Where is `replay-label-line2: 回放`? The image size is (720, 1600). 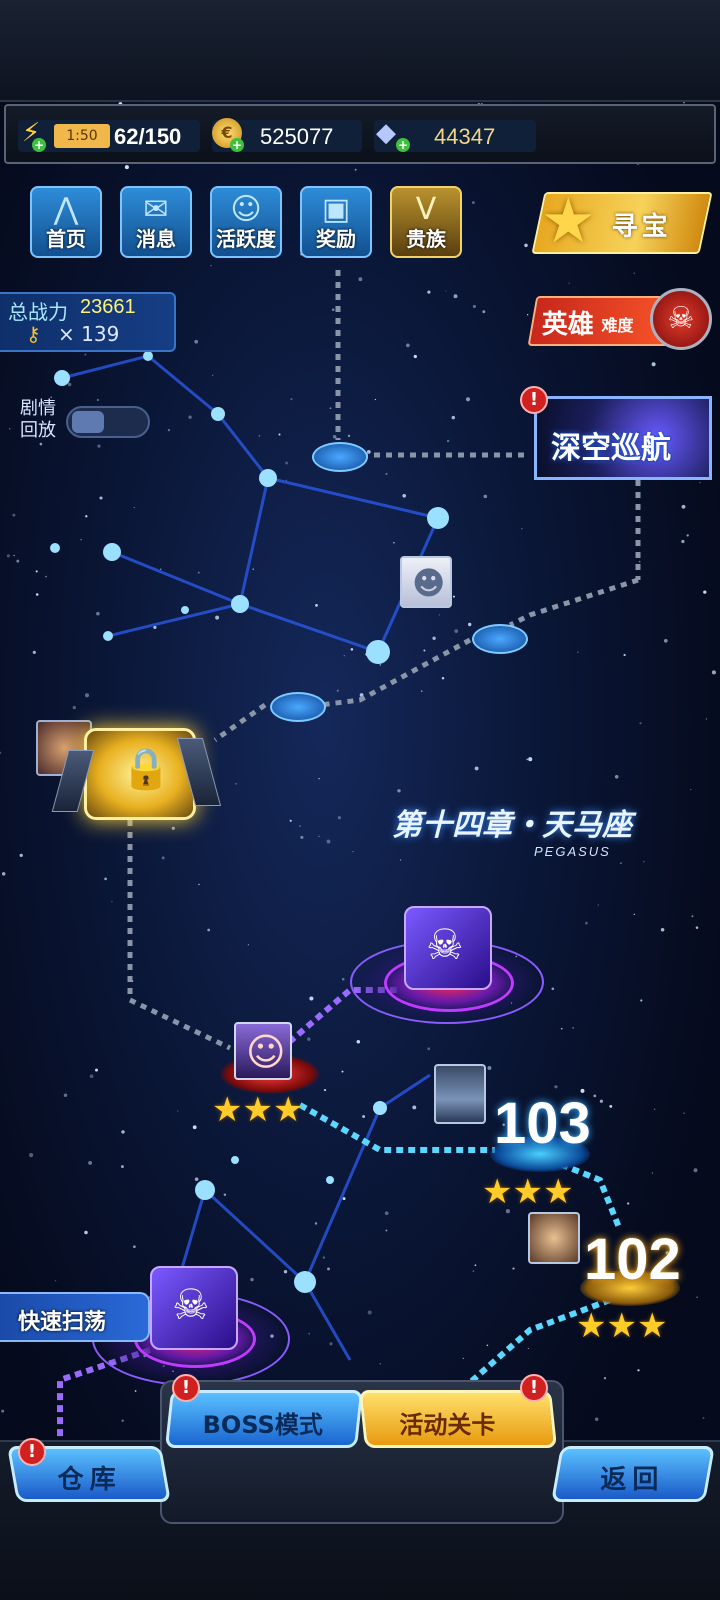
replay-label-line2: 回放 is located at coordinates (38, 430).